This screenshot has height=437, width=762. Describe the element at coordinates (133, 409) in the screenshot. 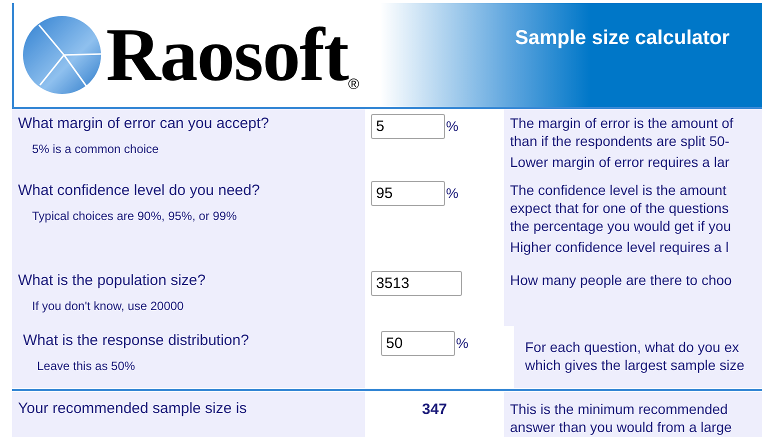

I see `result-label: Your recommended sample size is` at that location.